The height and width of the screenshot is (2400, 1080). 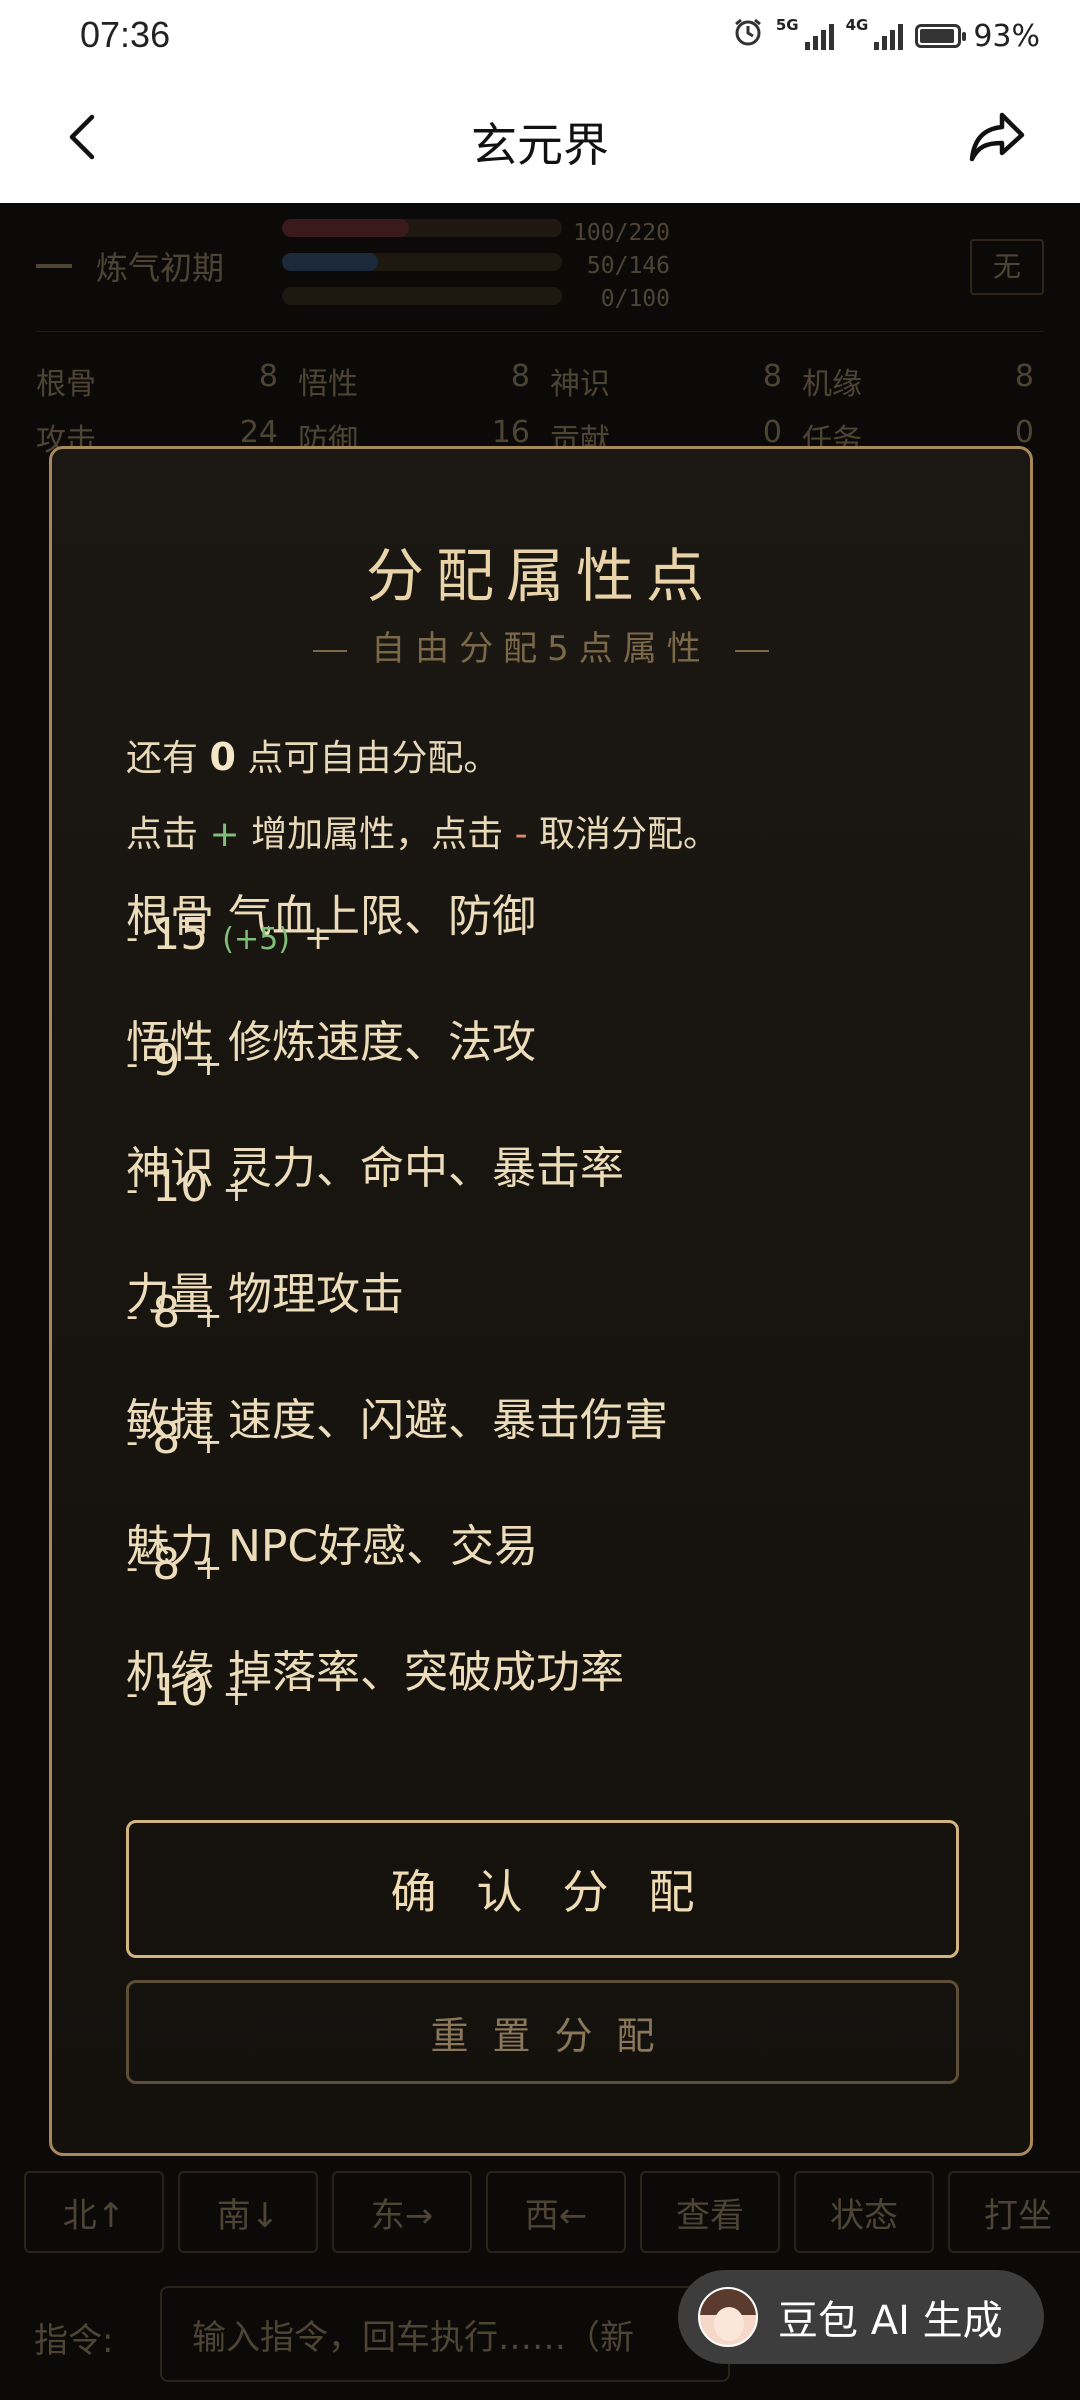 I want to click on hp-value: 100/220, so click(x=621, y=233).